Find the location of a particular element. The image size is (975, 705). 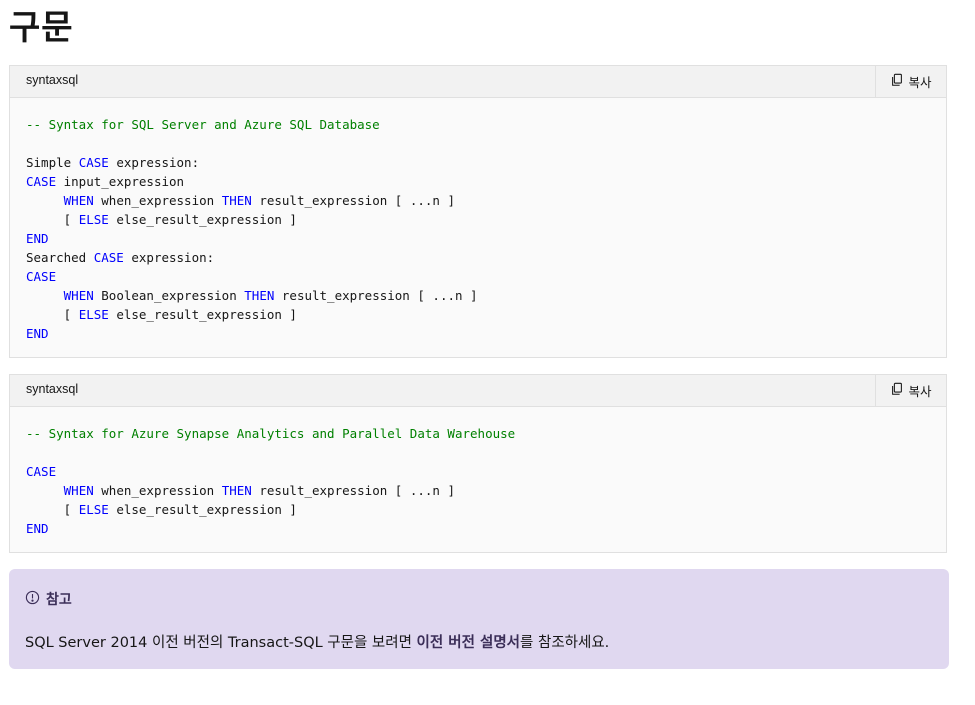

note-text-after: 를 참조하세요. is located at coordinates (565, 643).